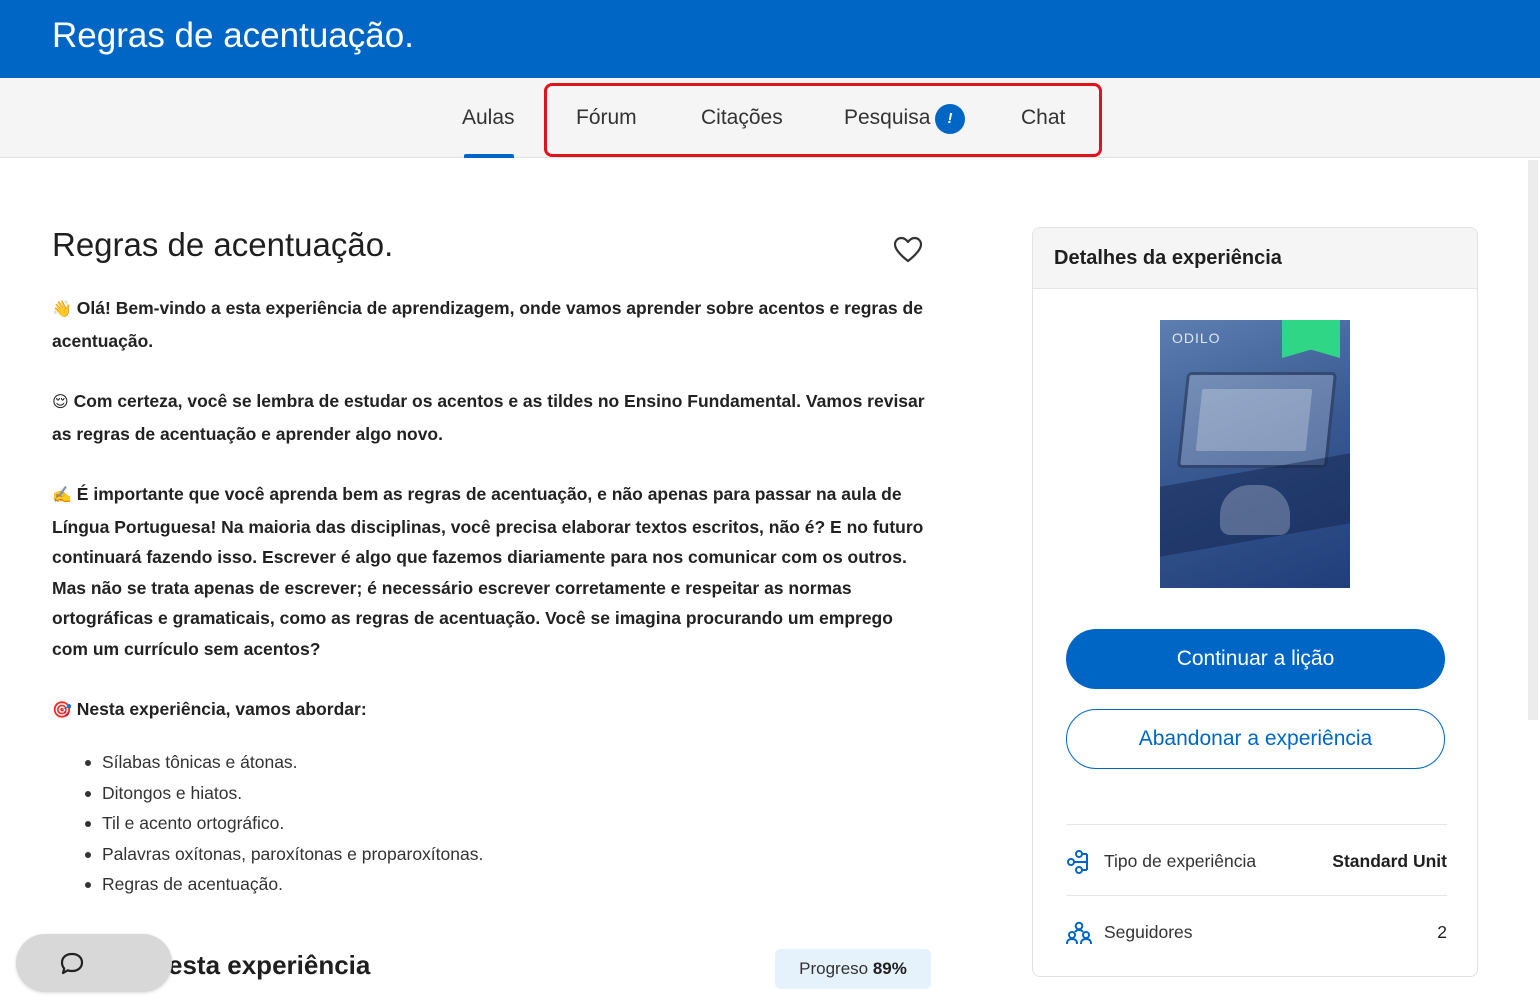 The image size is (1540, 1000). I want to click on followers-label: Seguidores, so click(1148, 932).